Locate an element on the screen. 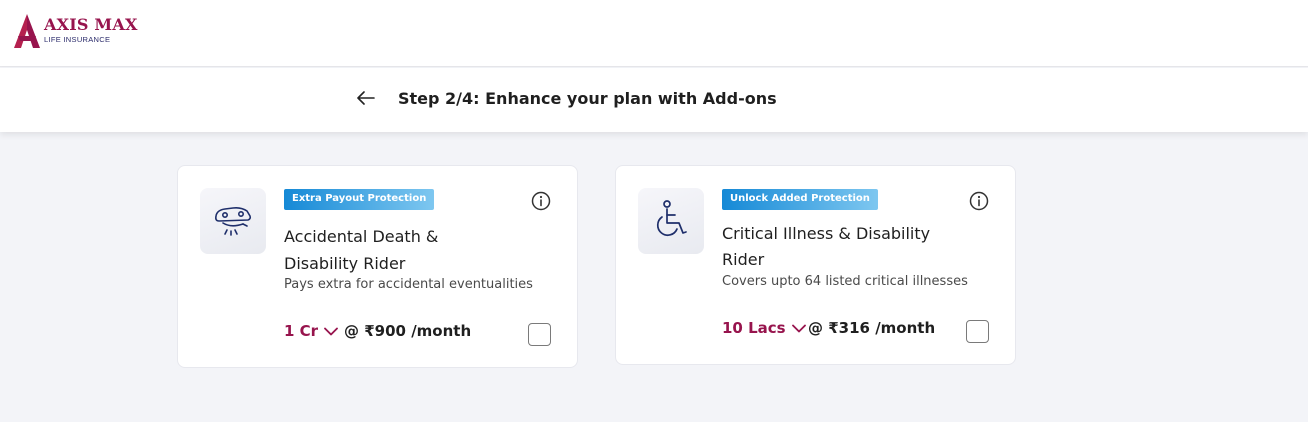 This screenshot has width=1308, height=422. addon-tag: Extra Payout Protection is located at coordinates (359, 199).